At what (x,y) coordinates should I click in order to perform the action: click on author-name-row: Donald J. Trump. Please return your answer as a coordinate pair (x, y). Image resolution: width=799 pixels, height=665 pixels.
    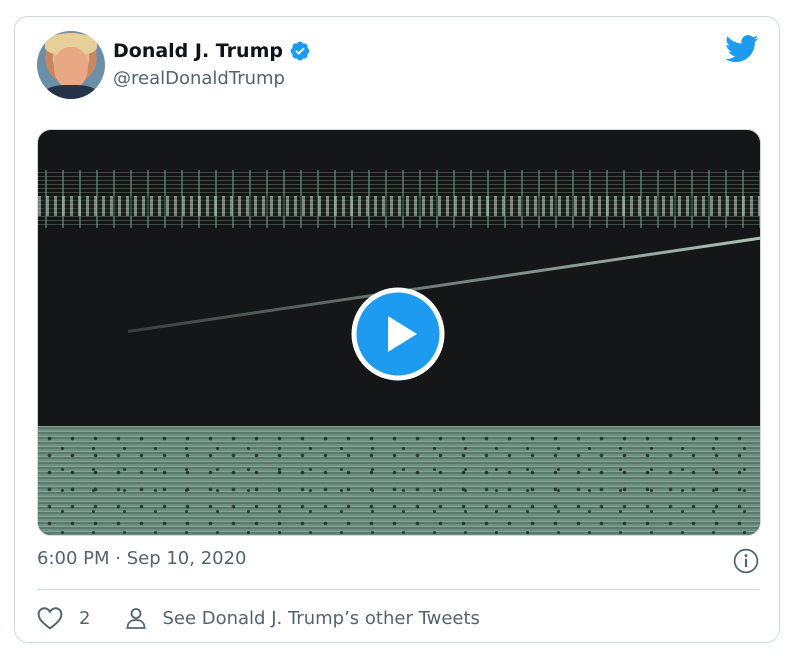
    Looking at the image, I should click on (212, 51).